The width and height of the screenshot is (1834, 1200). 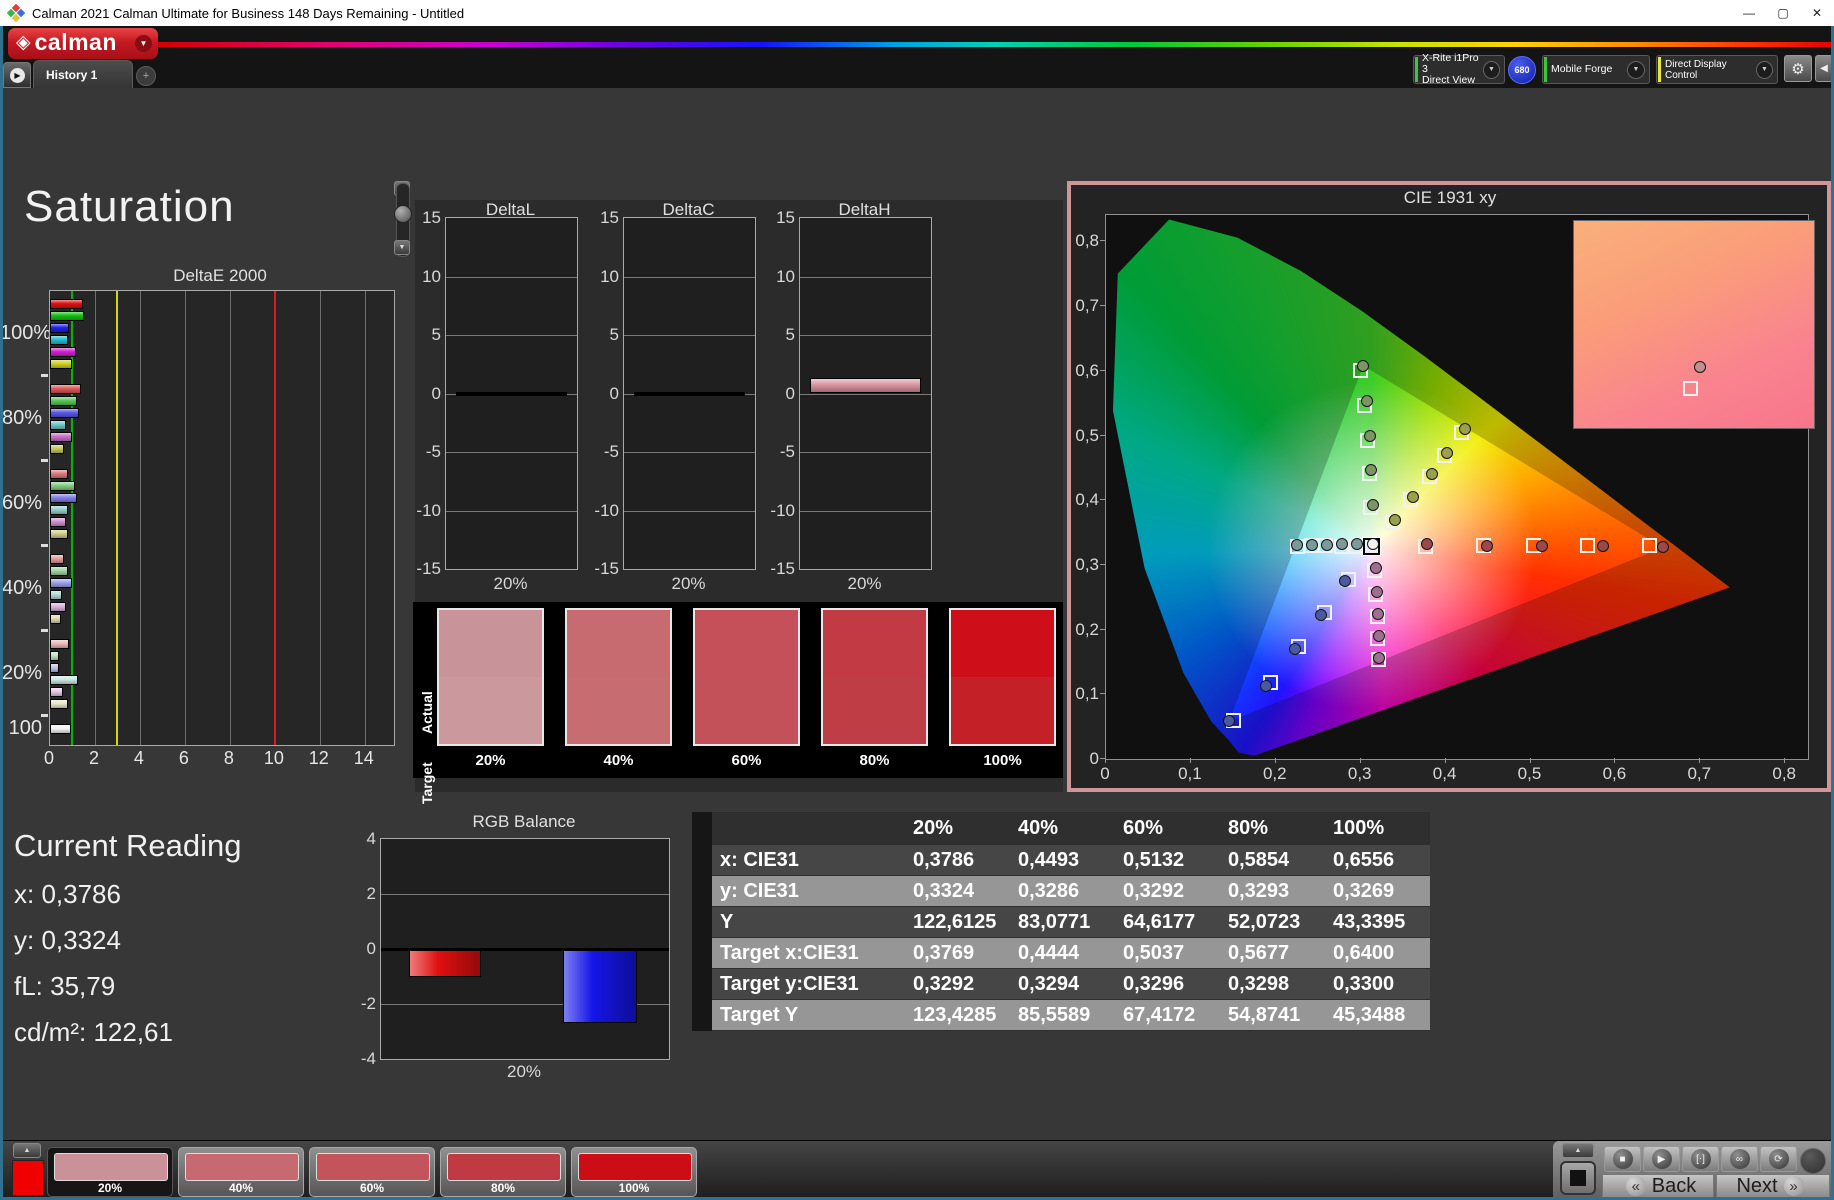 What do you see at coordinates (371, 838) in the screenshot?
I see `y-tick-label: 4` at bounding box center [371, 838].